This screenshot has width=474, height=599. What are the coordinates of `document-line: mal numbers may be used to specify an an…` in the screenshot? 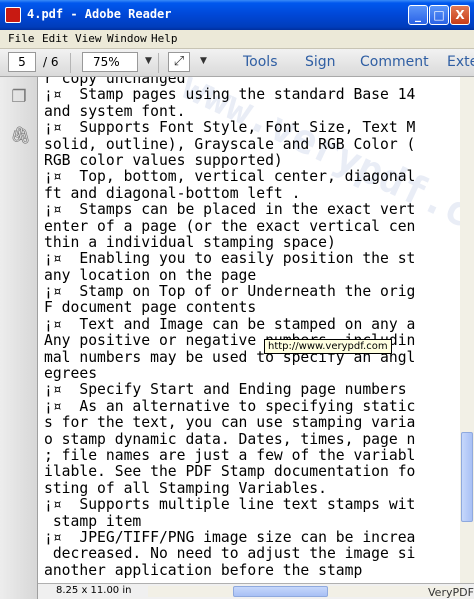 It's located at (230, 357).